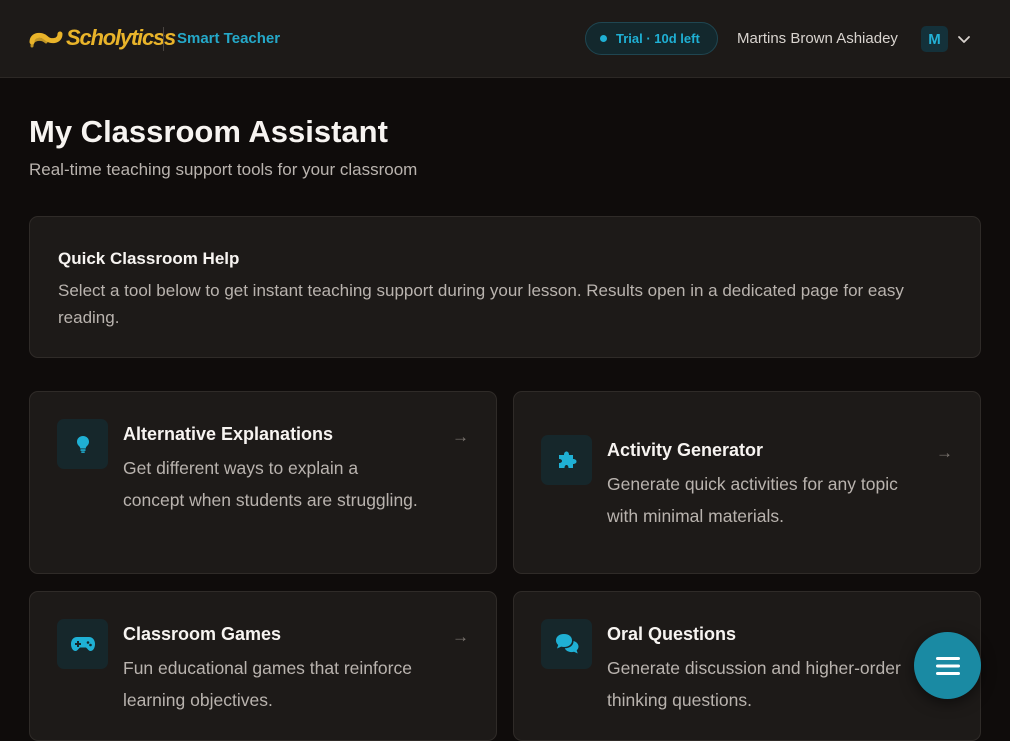  Describe the element at coordinates (672, 634) in the screenshot. I see `tool-title: Oral Questions` at that location.